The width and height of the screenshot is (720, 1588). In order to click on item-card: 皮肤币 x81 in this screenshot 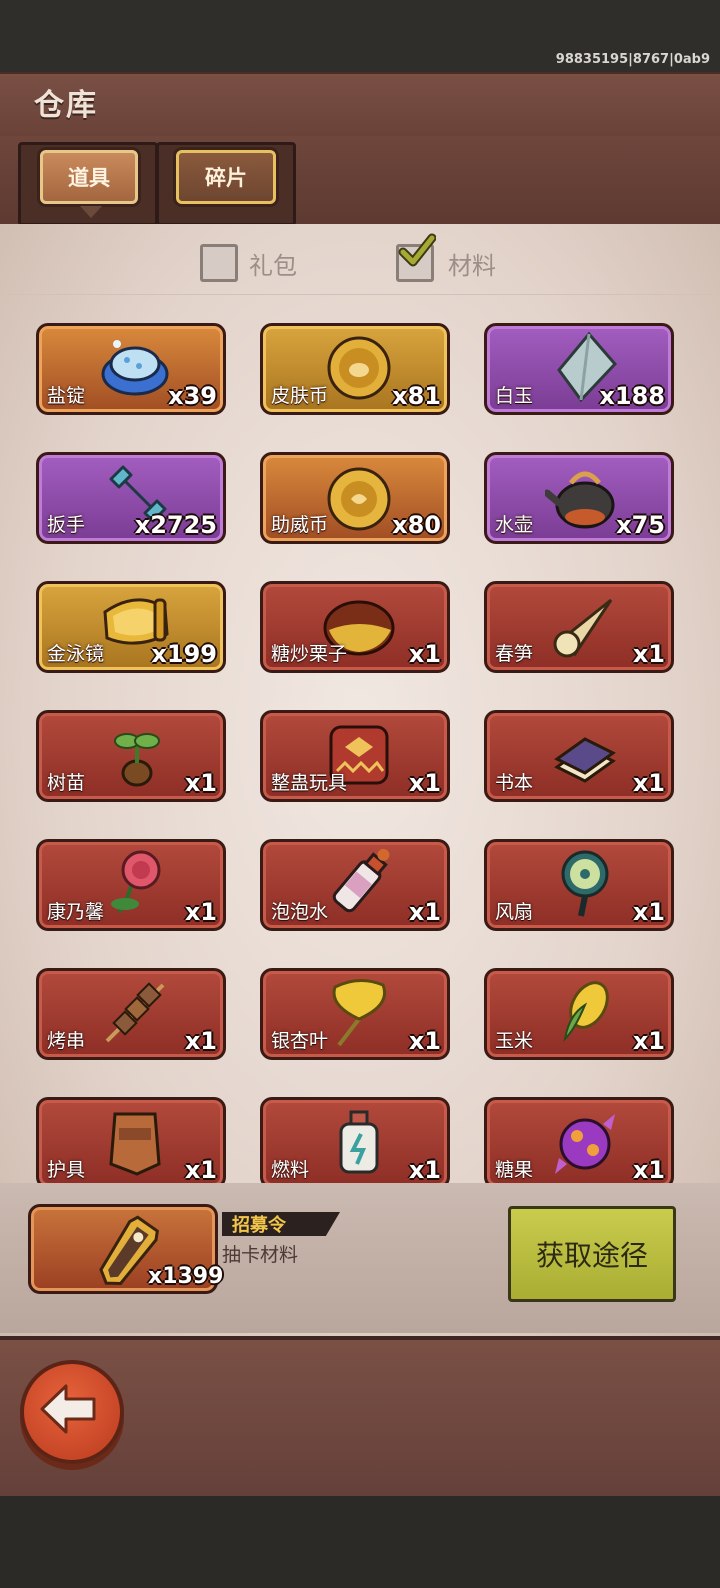, I will do `click(355, 369)`.